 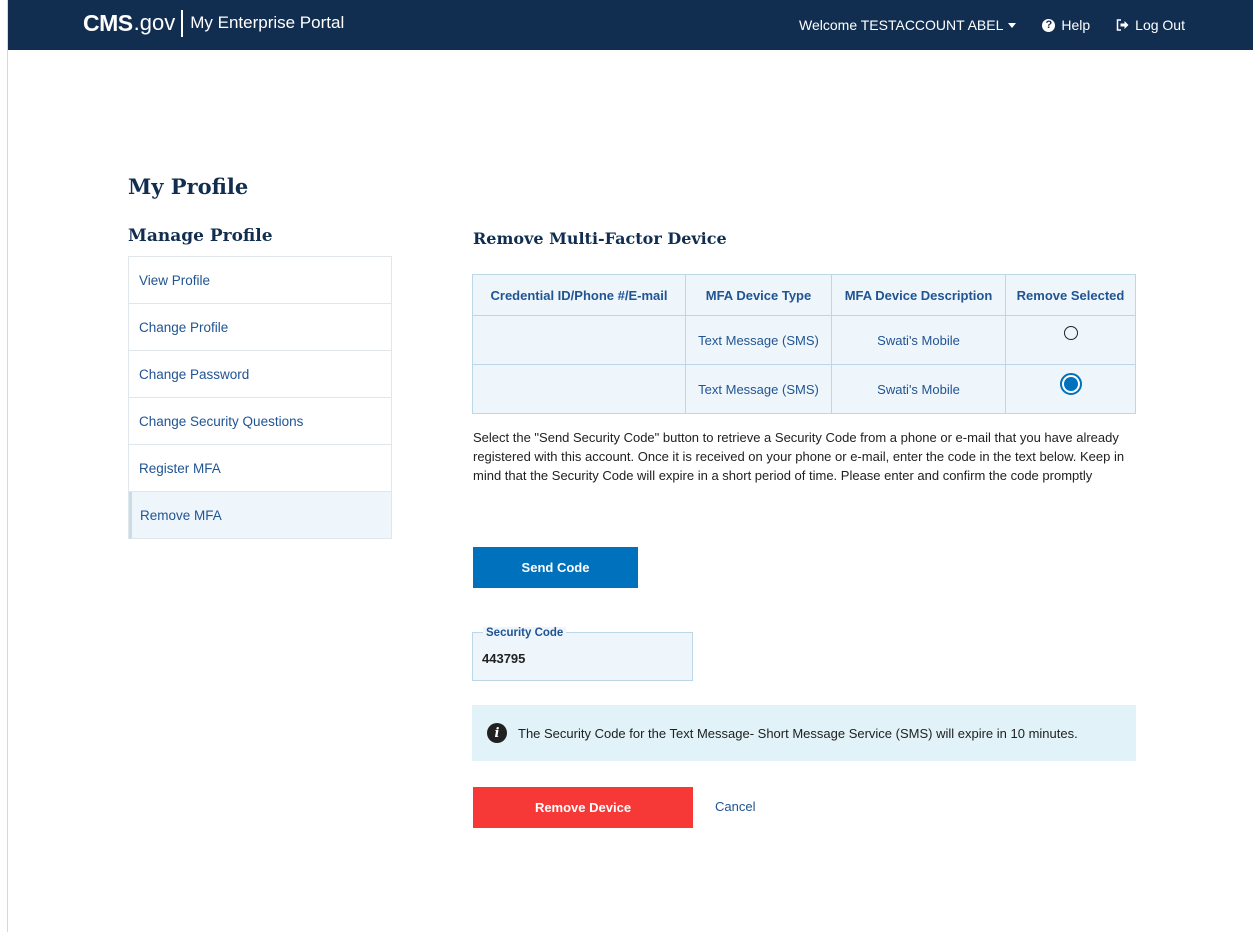 I want to click on sidebar-item-change-profile: Change Profile, so click(x=260, y=327).